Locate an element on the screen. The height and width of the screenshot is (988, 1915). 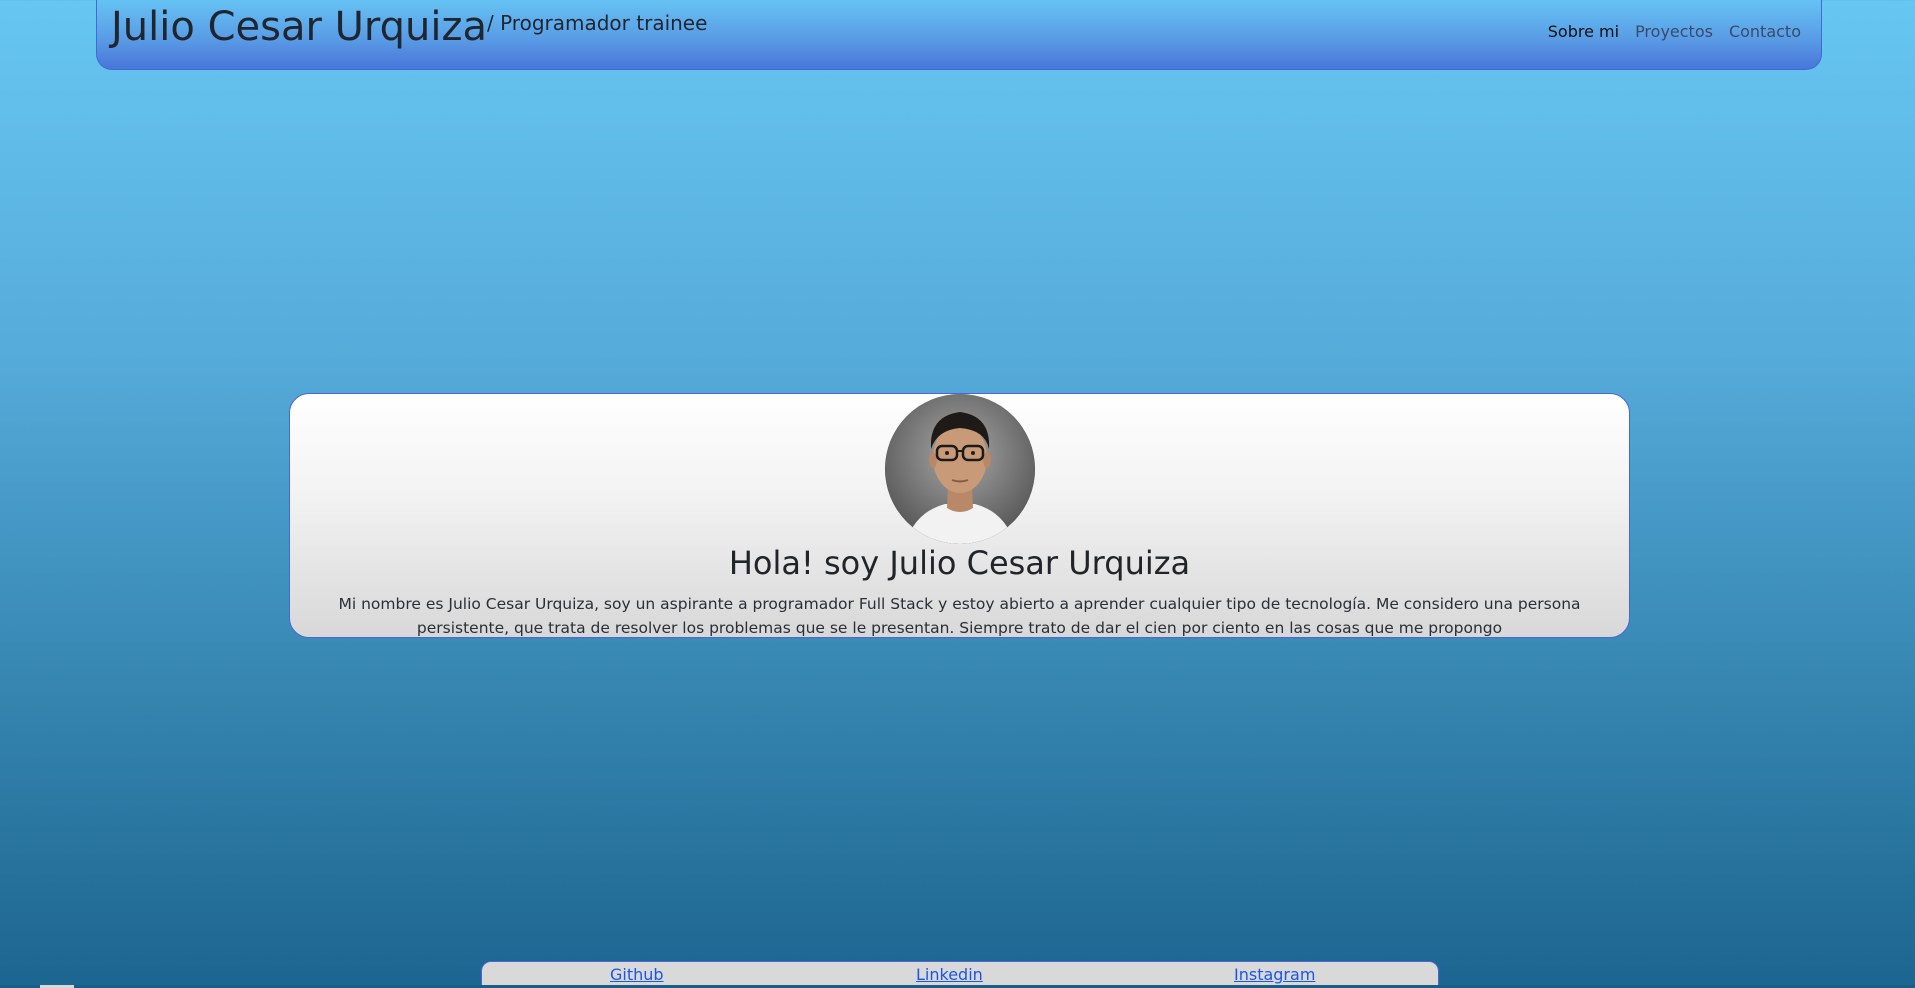
footer: Github Linkedin Instagram is located at coordinates (960, 974).